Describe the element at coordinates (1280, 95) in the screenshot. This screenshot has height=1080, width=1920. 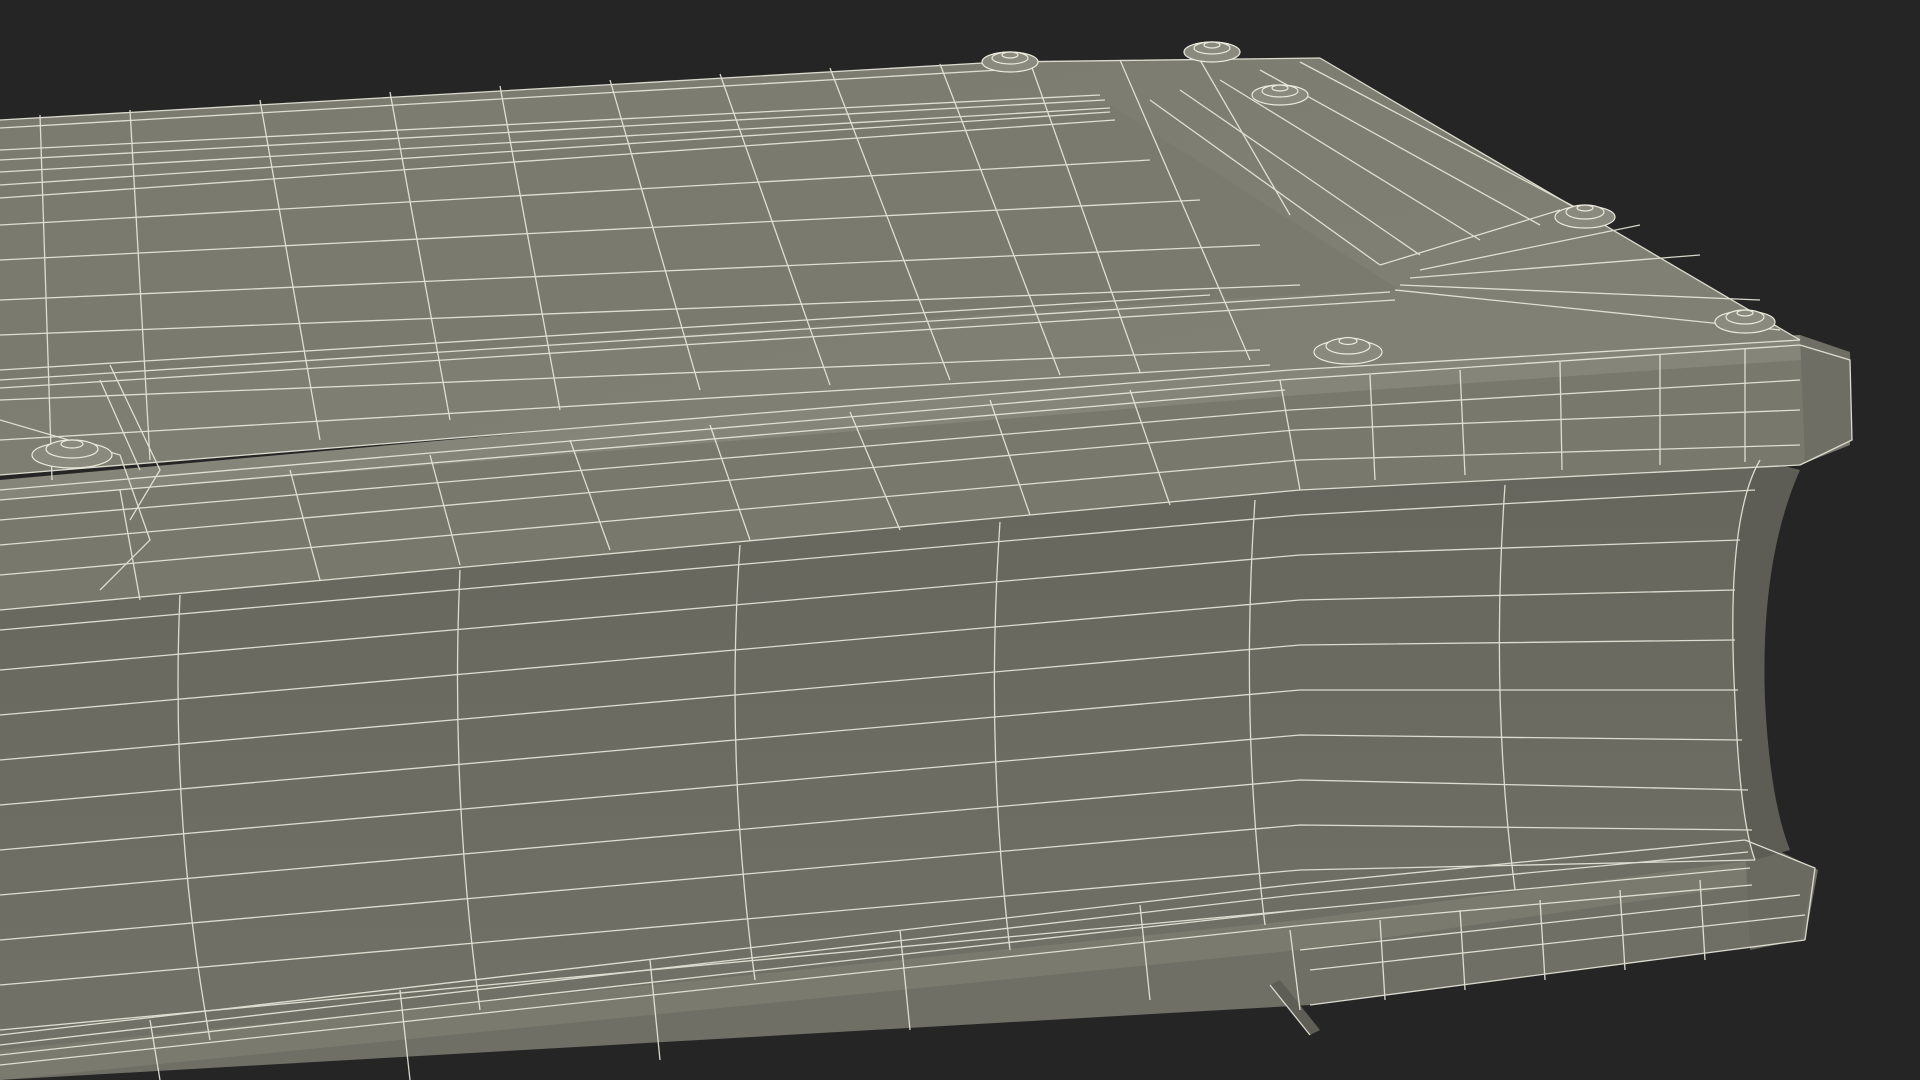
I see `rosette-top-right` at that location.